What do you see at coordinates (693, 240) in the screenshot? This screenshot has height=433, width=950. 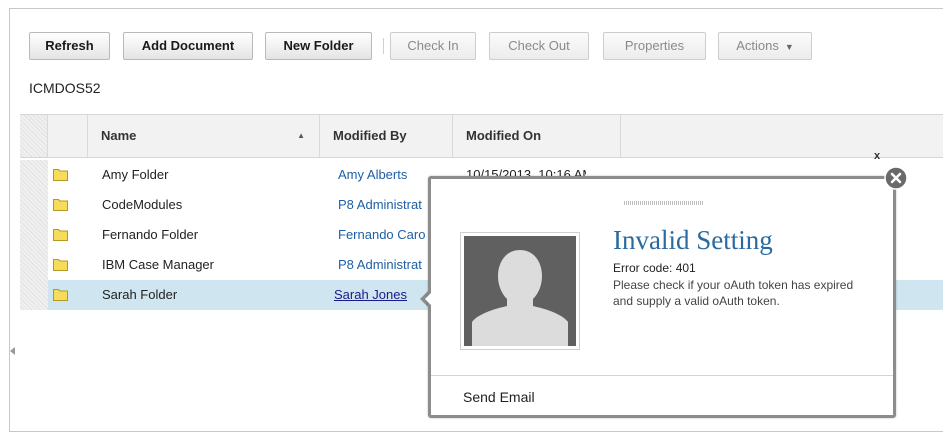 I see `popup-title: Invalid Setting` at bounding box center [693, 240].